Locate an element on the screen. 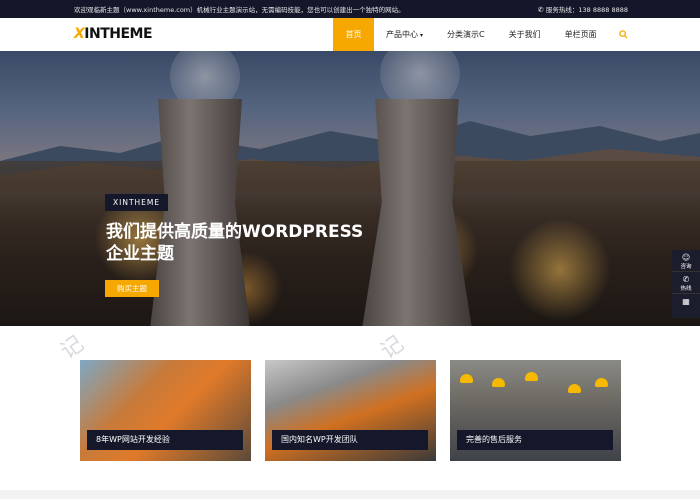  card-caption: 国内知名WP开发团队 is located at coordinates (350, 440).